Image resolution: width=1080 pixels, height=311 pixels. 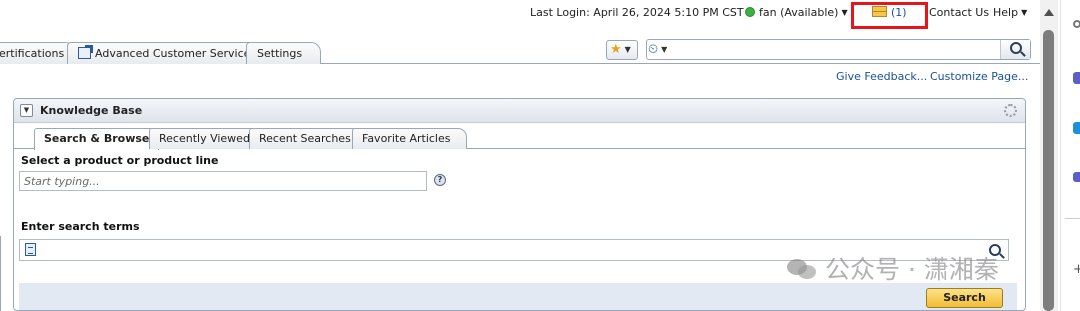 What do you see at coordinates (1006, 12) in the screenshot?
I see `help-menu-label: Help` at bounding box center [1006, 12].